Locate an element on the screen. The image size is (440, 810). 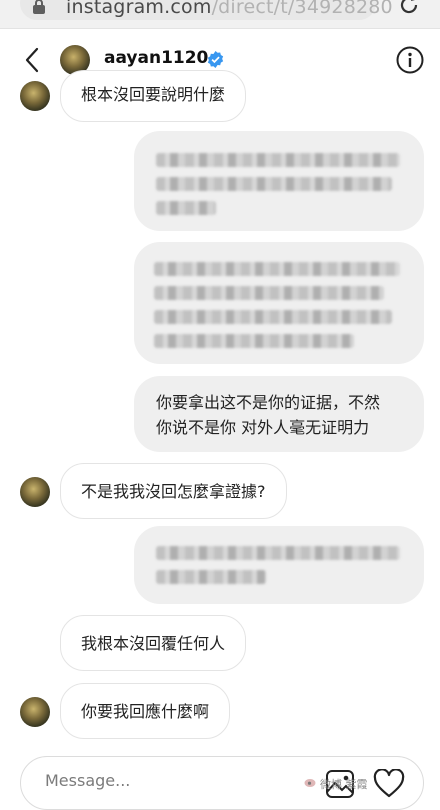
incoming-message: 我根本沒回覆任何人 is located at coordinates (153, 643).